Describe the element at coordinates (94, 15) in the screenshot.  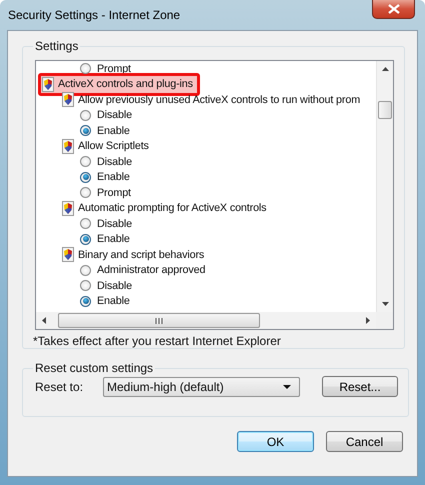
I see `window-title: Security Settings - Internet Zone` at that location.